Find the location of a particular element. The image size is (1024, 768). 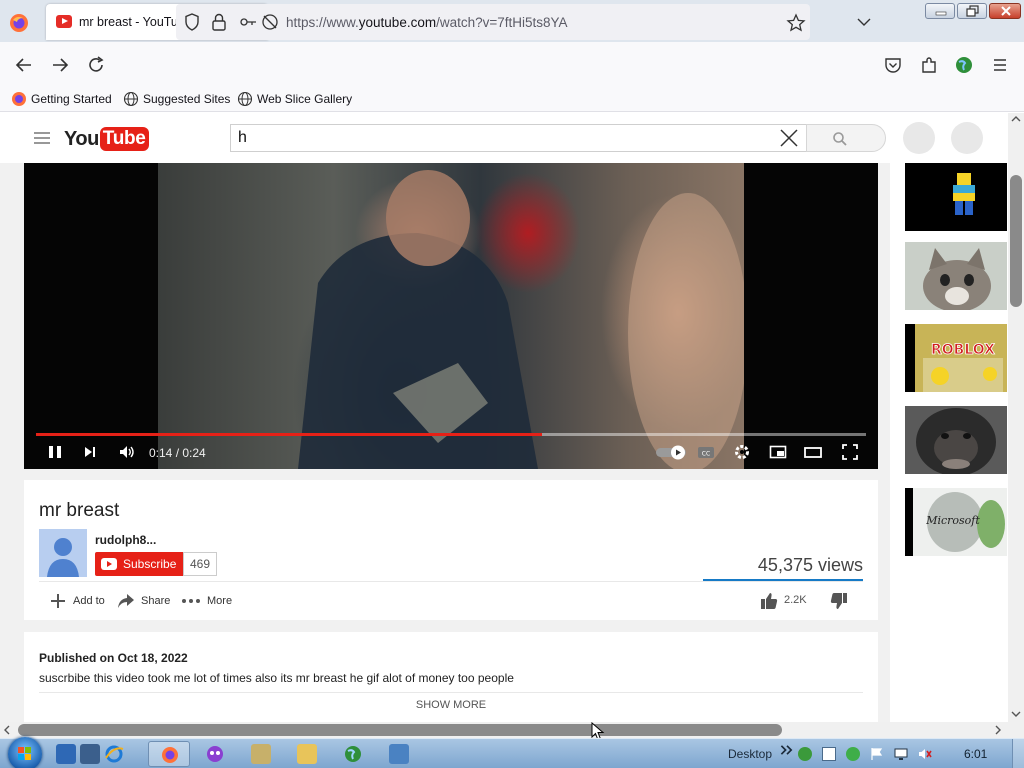

progress-bar is located at coordinates (451, 434).